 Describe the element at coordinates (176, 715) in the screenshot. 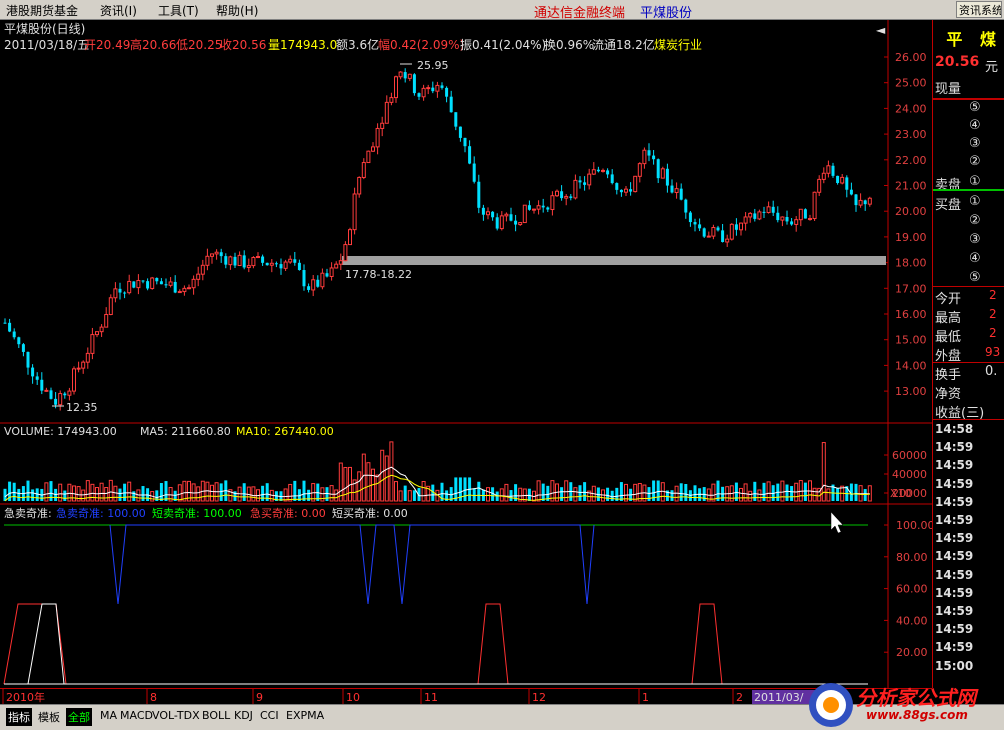

I see `tab-vol-tdx: VOL-TDX` at that location.